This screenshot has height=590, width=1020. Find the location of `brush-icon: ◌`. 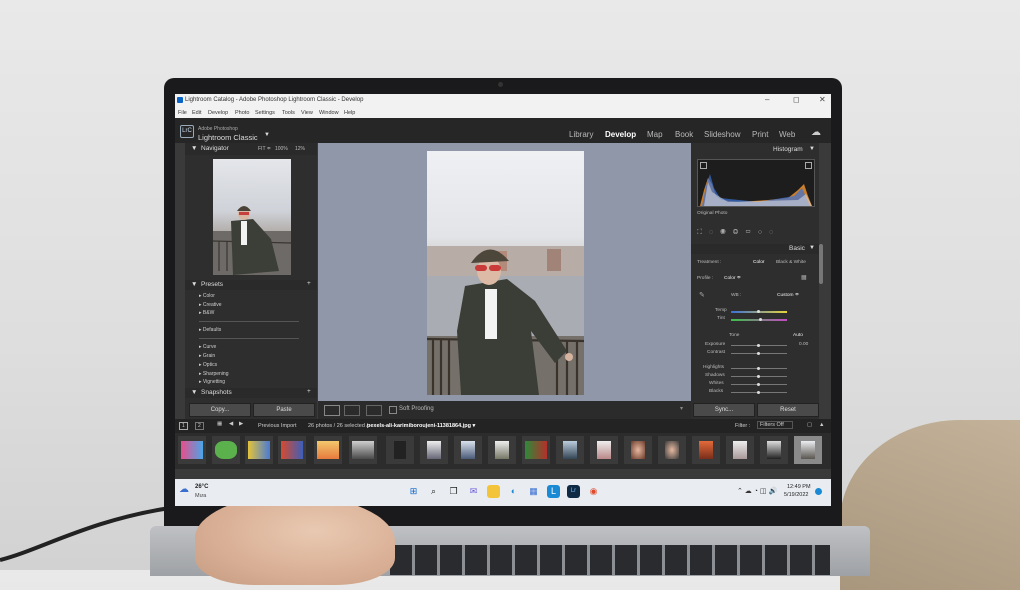

brush-icon: ◌ is located at coordinates (774, 232).